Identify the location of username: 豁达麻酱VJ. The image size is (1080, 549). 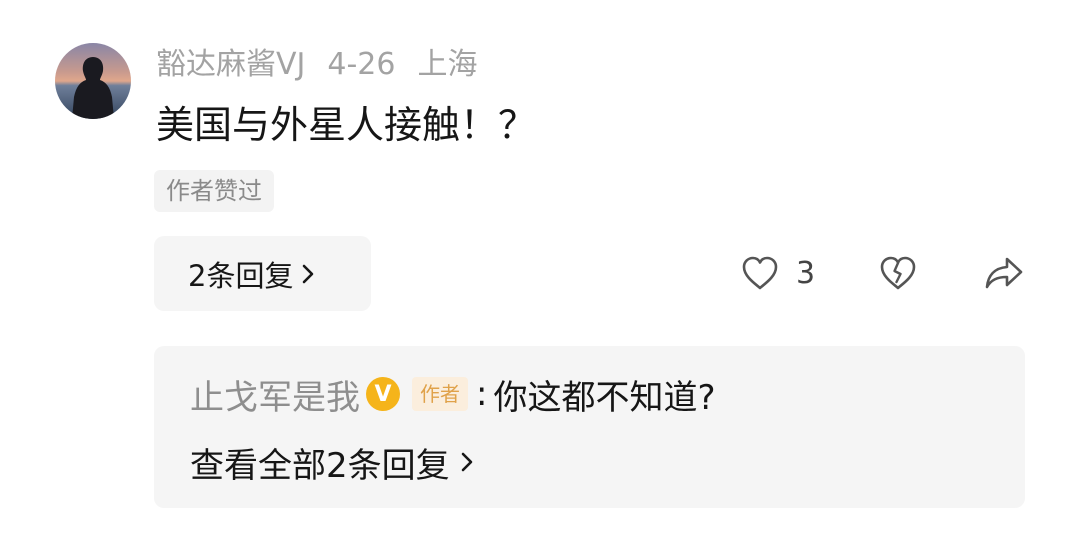
(230, 65).